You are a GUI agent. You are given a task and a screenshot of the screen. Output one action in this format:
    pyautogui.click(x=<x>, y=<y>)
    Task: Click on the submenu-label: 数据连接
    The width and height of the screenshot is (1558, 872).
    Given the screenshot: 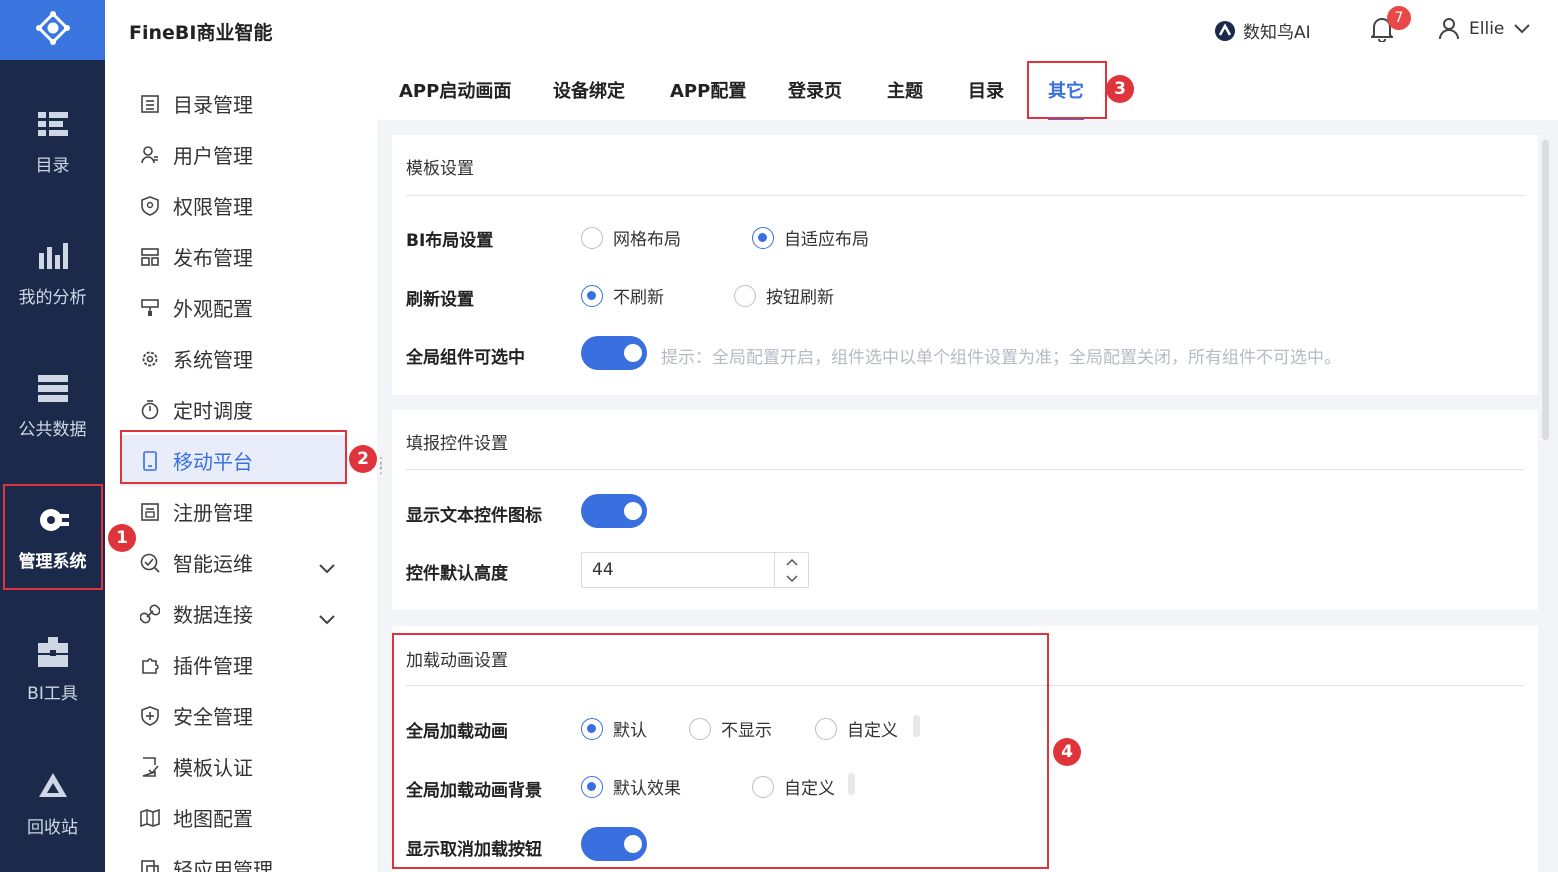 What is the action you would take?
    pyautogui.click(x=213, y=615)
    